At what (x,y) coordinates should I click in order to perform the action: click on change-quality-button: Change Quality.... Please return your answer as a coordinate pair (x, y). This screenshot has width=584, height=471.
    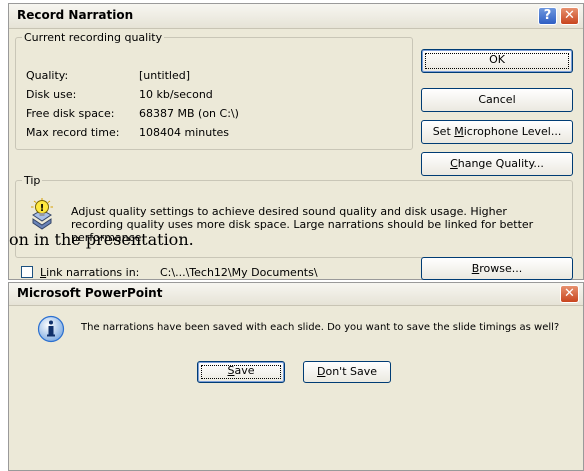
    Looking at the image, I should click on (497, 164).